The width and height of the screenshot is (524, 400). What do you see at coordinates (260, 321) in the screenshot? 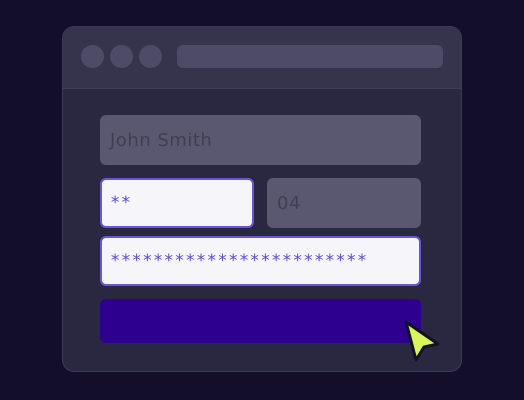
I see `submit-button` at bounding box center [260, 321].